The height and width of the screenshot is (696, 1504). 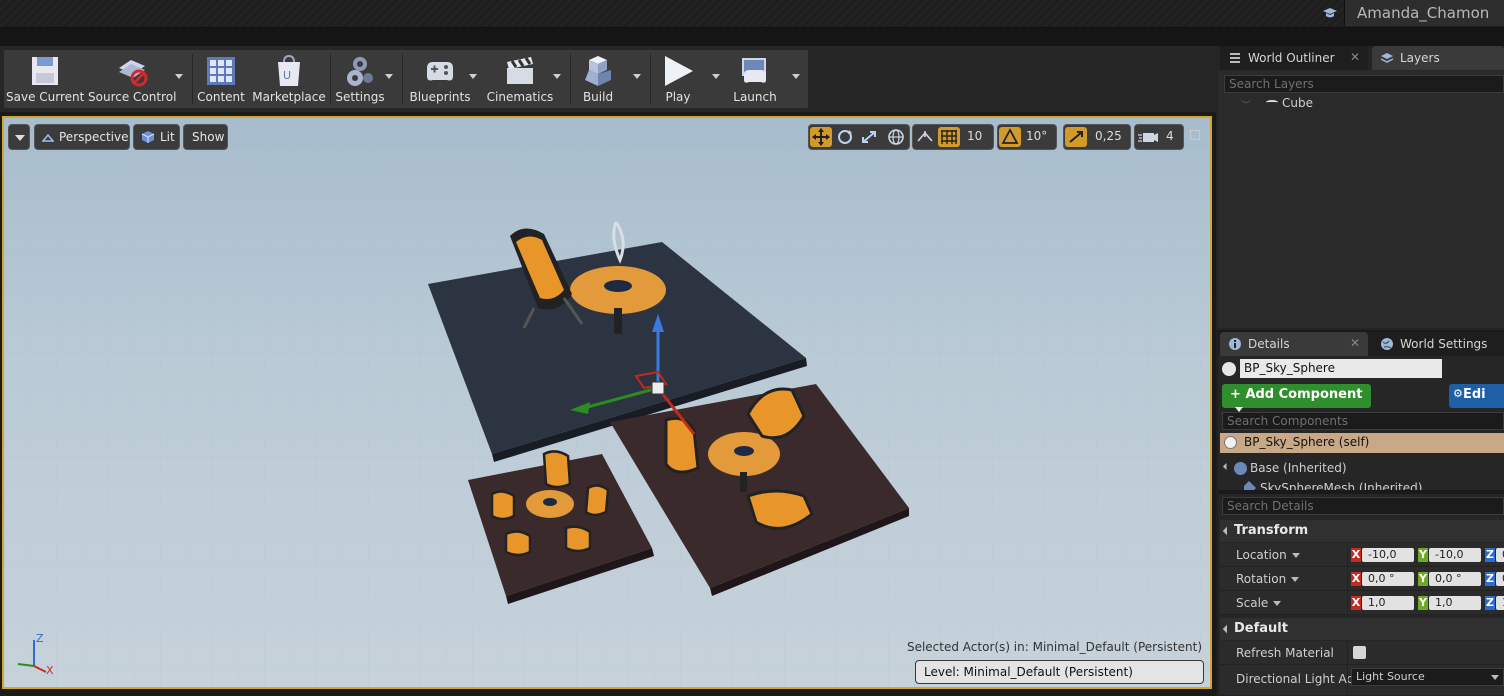 I want to click on build-button: Build, so click(x=598, y=79).